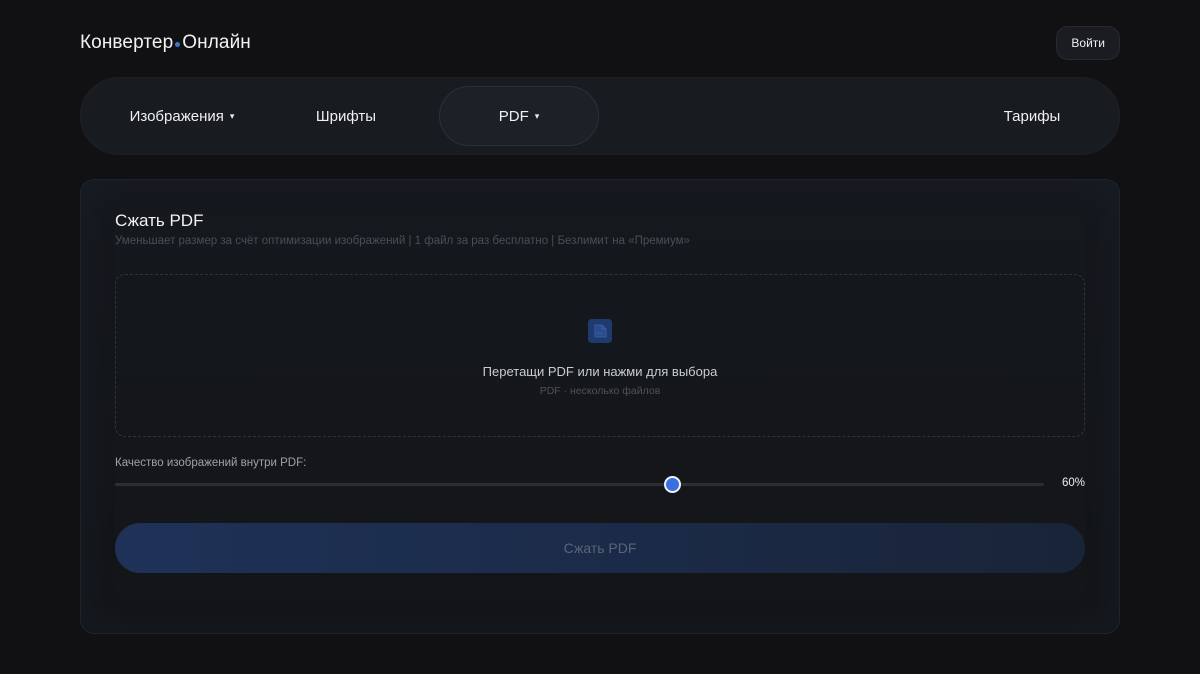 The image size is (1200, 674). I want to click on nav-item-fonts: Шрифты, so click(346, 116).